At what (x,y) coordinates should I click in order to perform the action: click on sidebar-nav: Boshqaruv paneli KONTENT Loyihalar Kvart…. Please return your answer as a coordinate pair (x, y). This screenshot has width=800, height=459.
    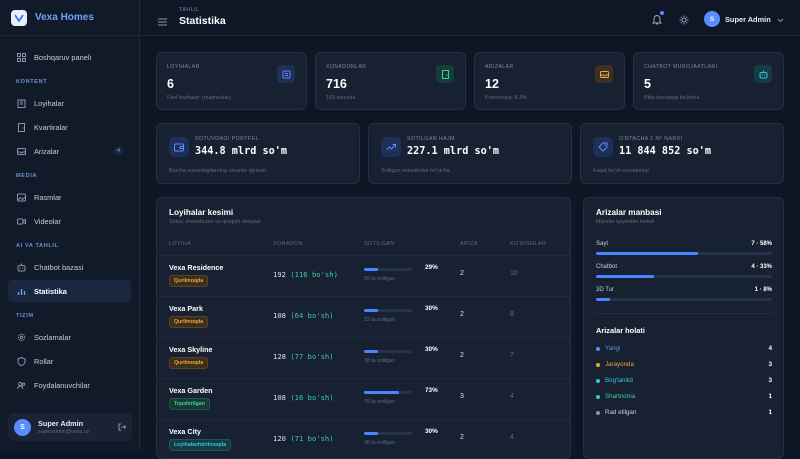
    Looking at the image, I should click on (69, 216).